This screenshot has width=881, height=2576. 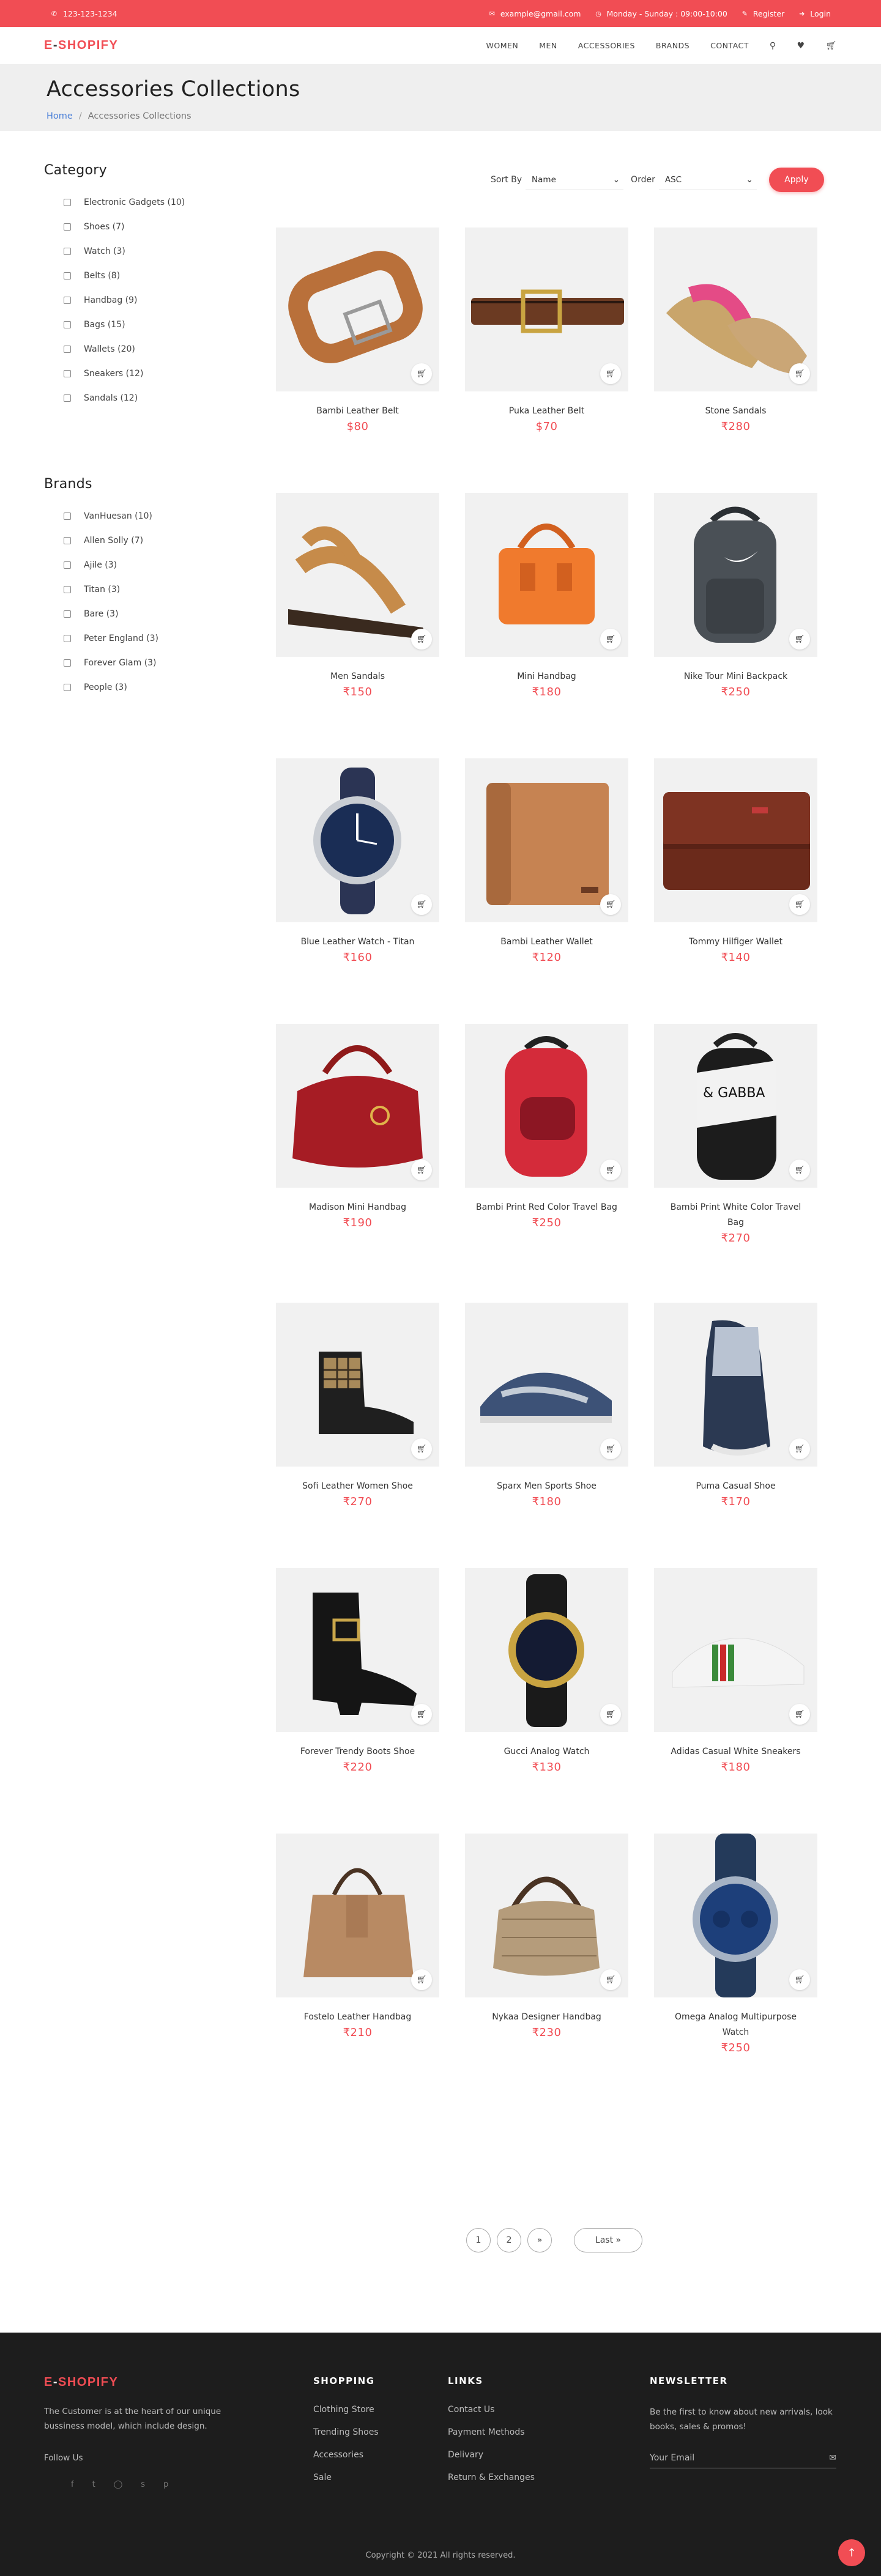 What do you see at coordinates (833, 2458) in the screenshot?
I see `send-mail-icon: ✉` at bounding box center [833, 2458].